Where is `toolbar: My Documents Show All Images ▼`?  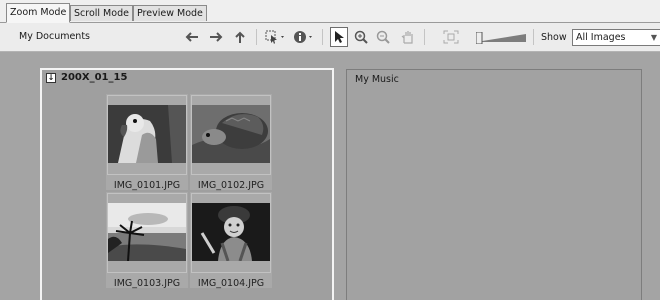
toolbar: My Documents Show All Images ▼ is located at coordinates (330, 37).